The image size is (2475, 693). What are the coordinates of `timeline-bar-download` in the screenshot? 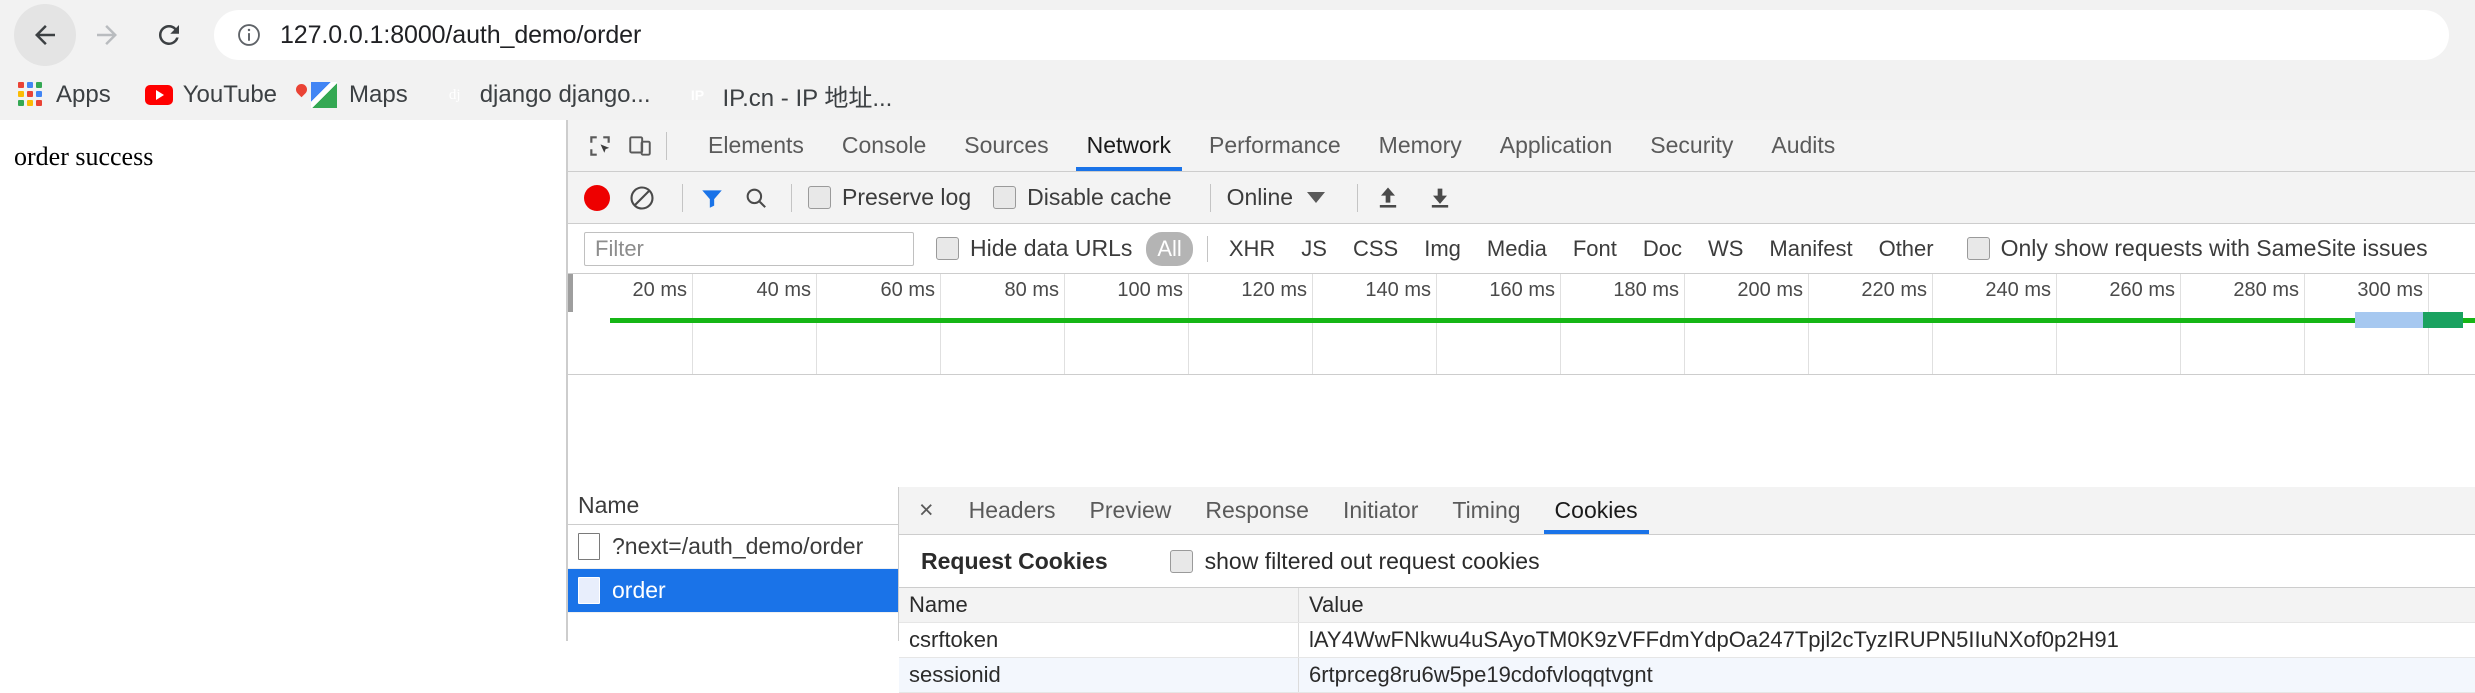 It's located at (2443, 320).